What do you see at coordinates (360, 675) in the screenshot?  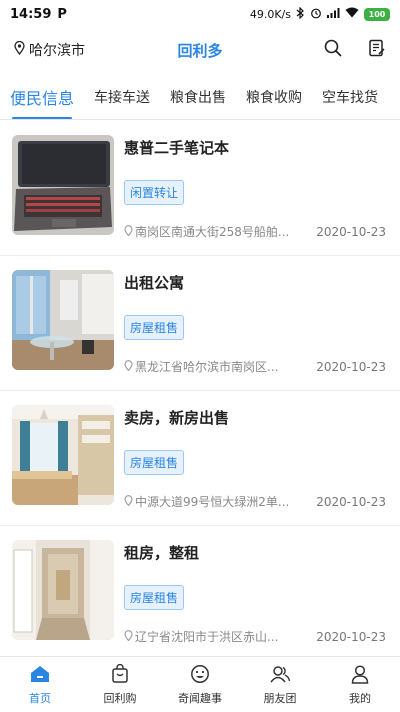 I see `user-icon` at bounding box center [360, 675].